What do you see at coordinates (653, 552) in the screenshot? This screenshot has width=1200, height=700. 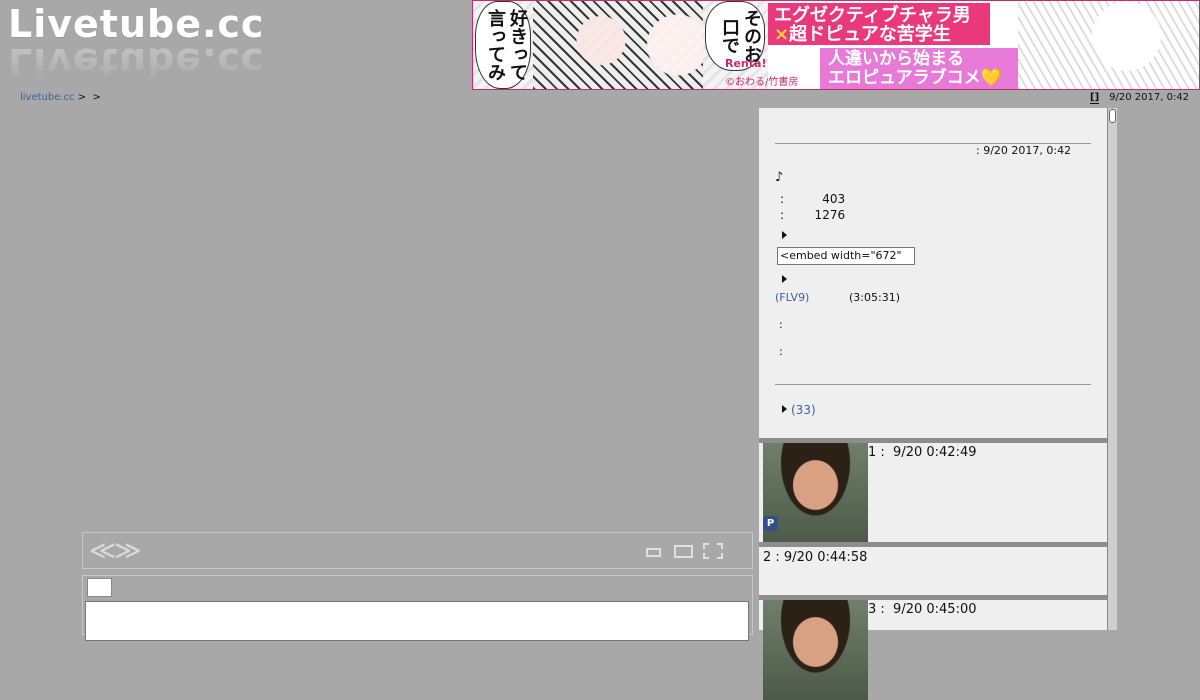 I see `small-size-icon` at bounding box center [653, 552].